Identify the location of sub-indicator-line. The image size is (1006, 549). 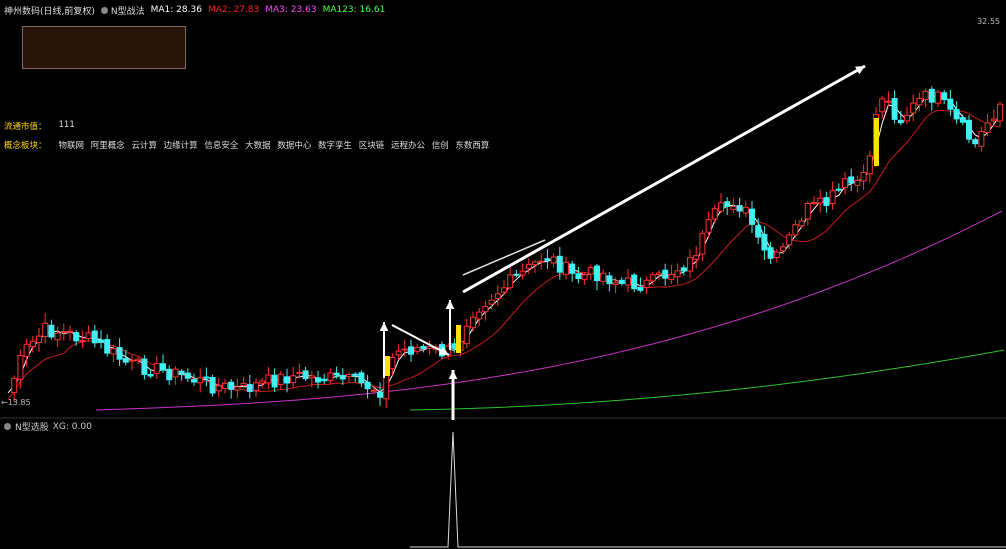
(708, 489).